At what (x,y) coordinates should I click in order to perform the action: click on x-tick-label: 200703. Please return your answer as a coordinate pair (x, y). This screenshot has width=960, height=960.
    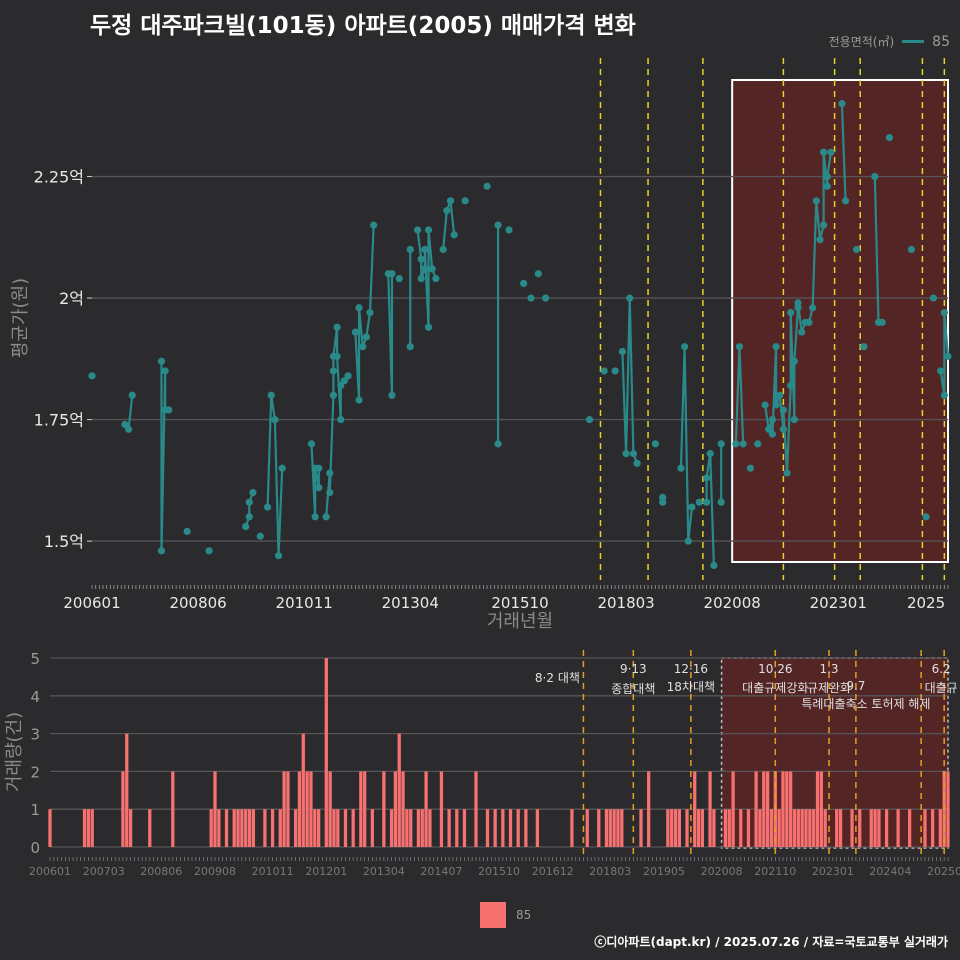
    Looking at the image, I should click on (104, 871).